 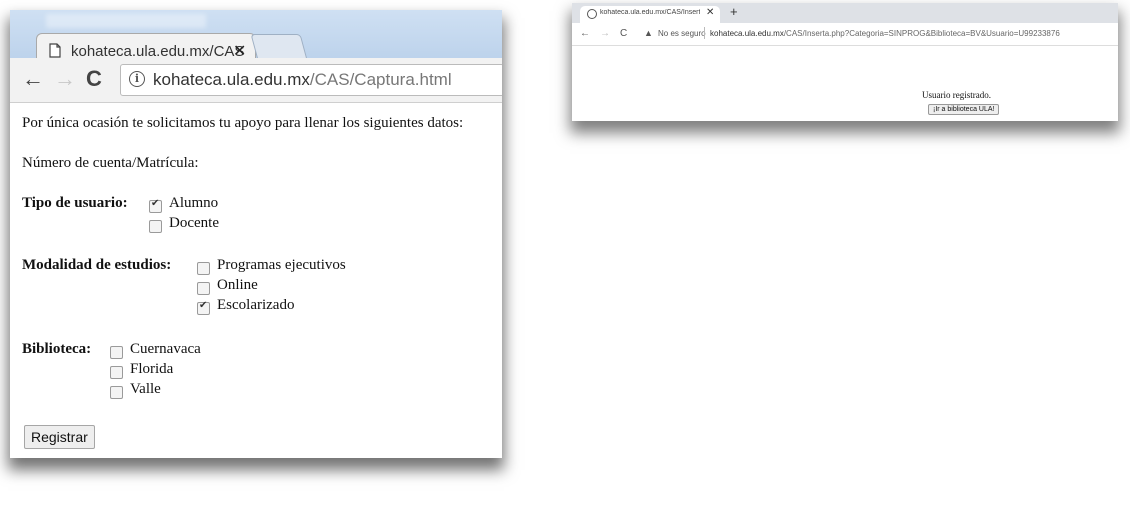 I want to click on option-valle-label: Valle, so click(x=145, y=389).